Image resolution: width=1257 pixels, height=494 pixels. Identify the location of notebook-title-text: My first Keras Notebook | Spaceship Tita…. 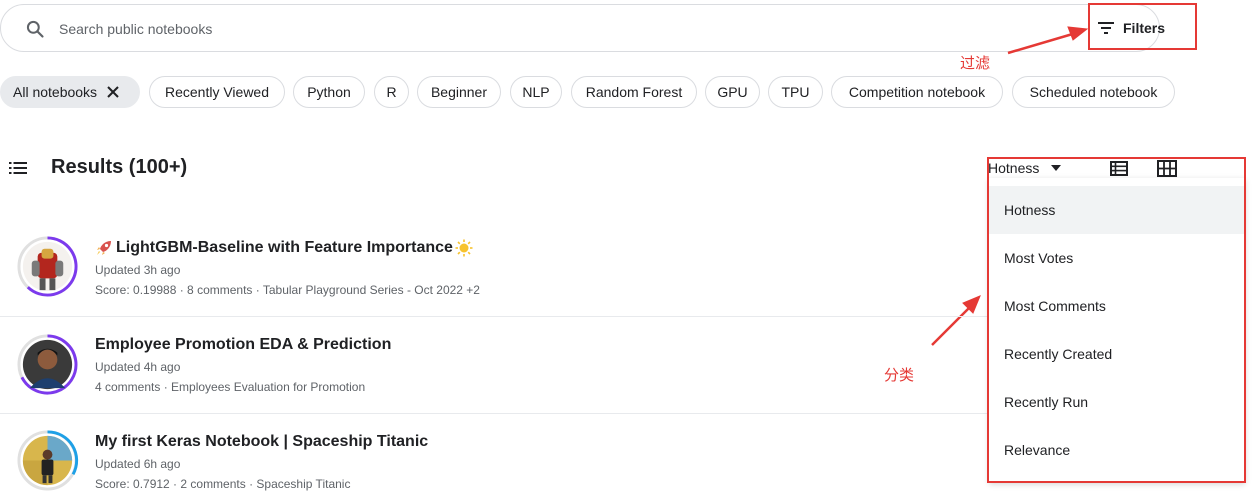
(262, 441).